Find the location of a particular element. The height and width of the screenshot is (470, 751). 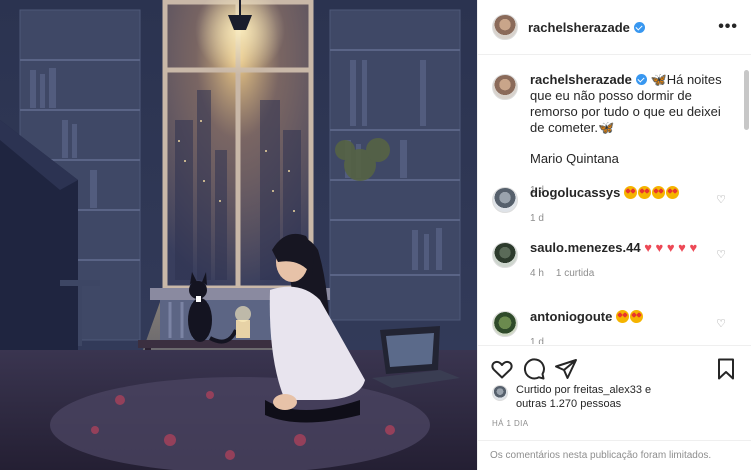

comment-icon is located at coordinates (534, 369).